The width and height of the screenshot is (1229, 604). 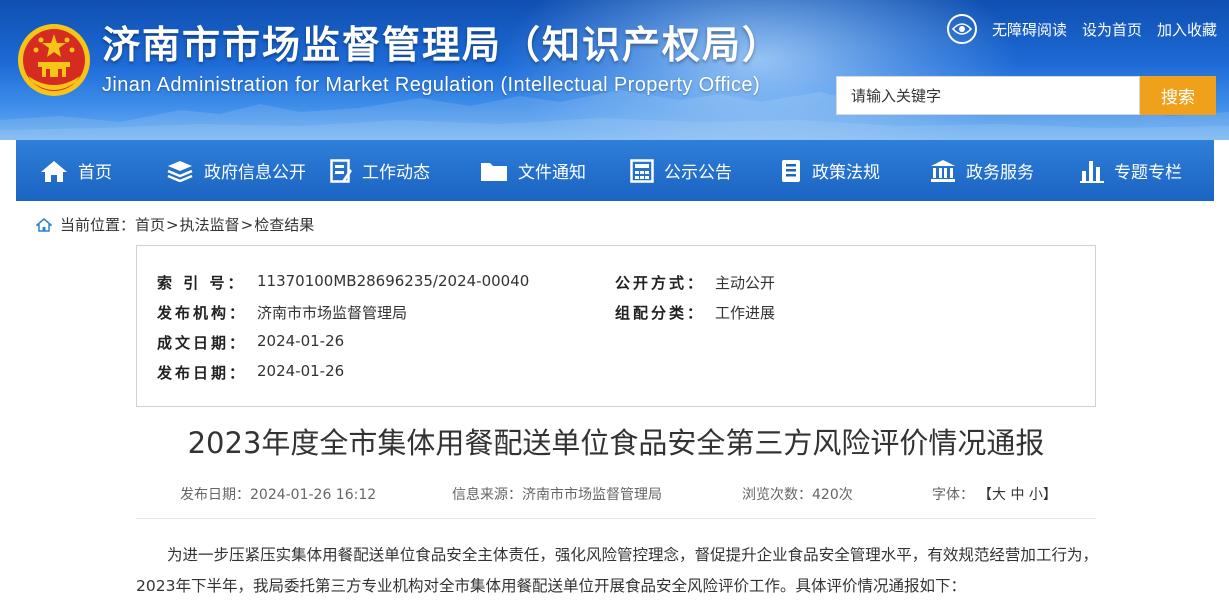 I want to click on breadcrumb-inspection-results: 检查结果, so click(x=284, y=224).